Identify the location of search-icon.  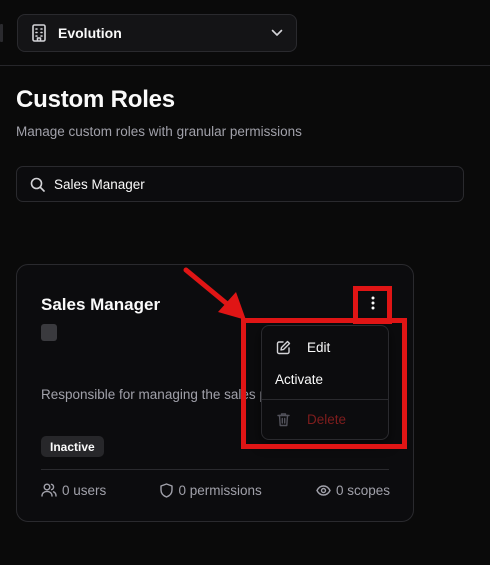
(37, 184).